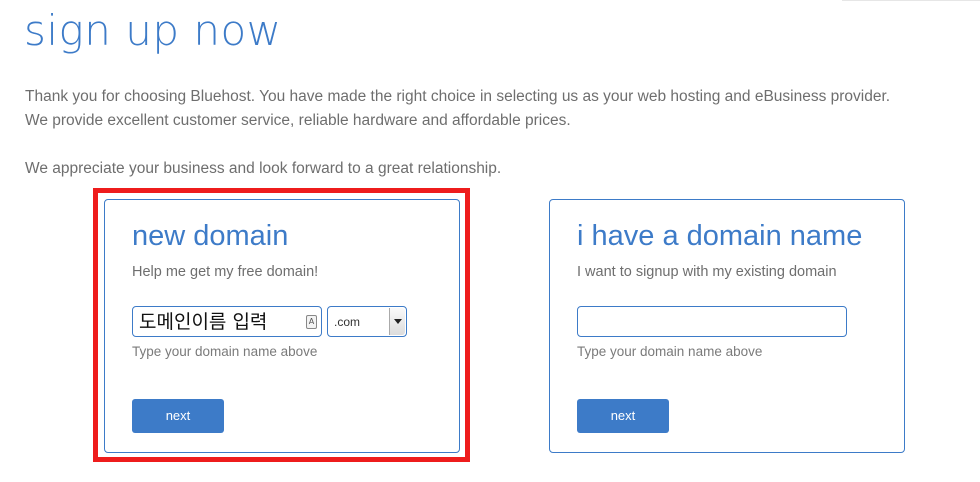  I want to click on new-domain-hint: Type your domain name above, so click(225, 351).